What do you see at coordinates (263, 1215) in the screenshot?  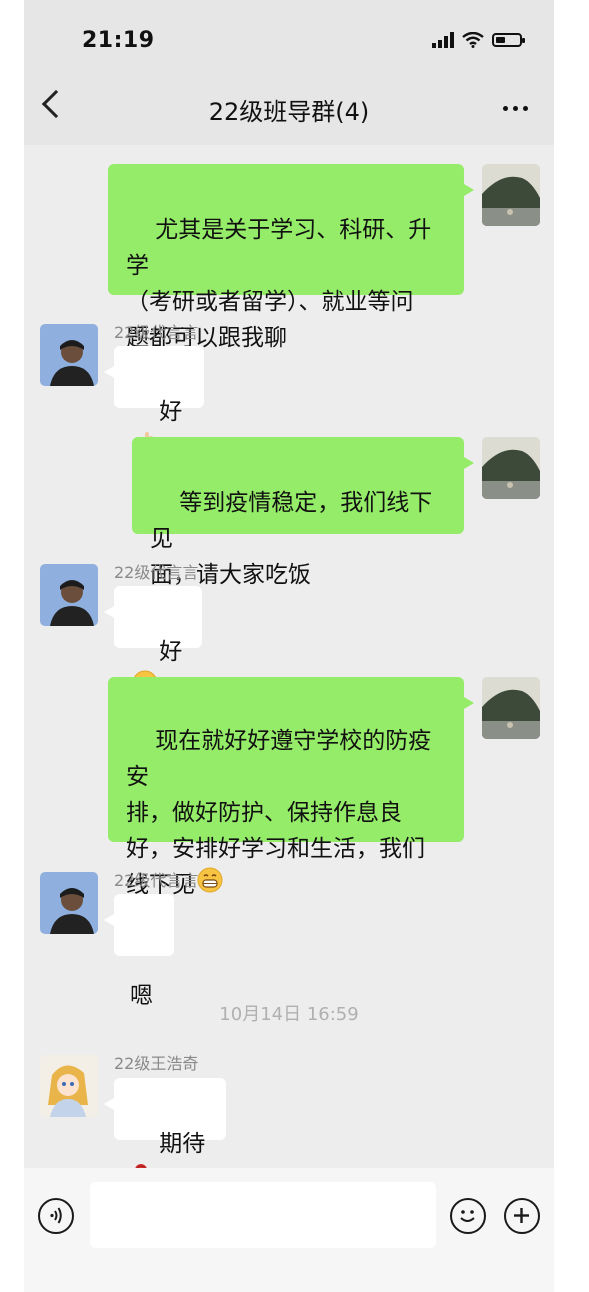 I see `message-input` at bounding box center [263, 1215].